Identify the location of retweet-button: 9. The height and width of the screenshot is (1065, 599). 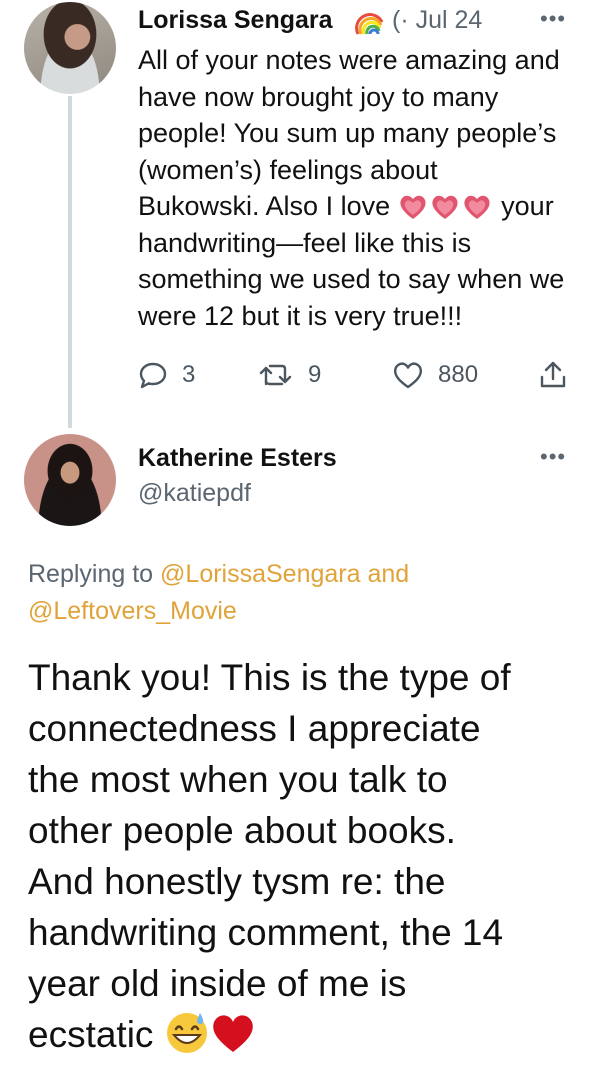
(289, 375).